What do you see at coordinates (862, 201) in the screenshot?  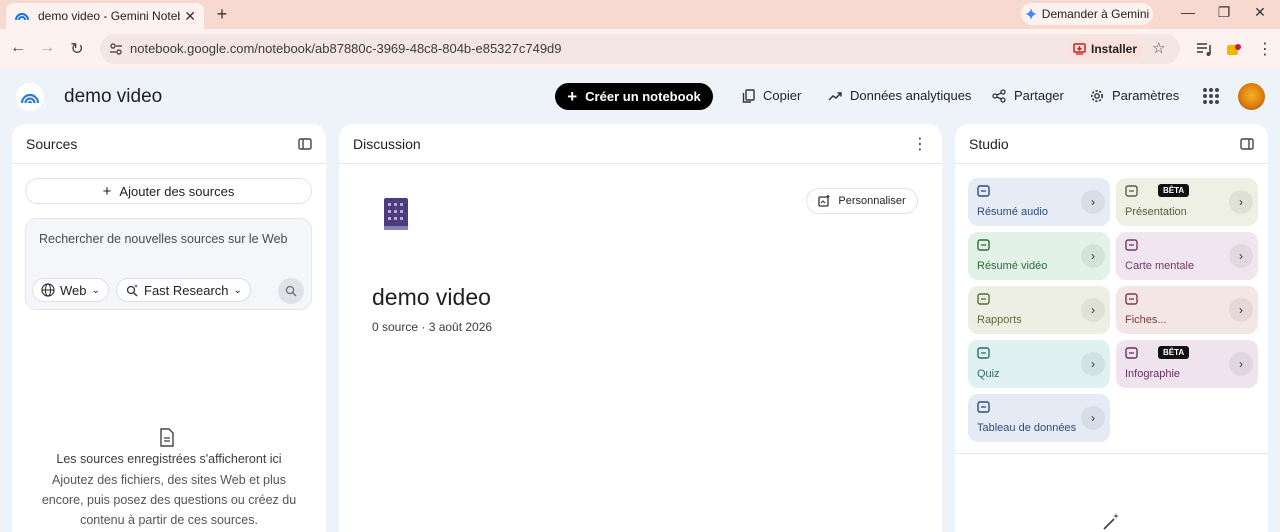 I see `personalize-button: Personnaliser` at bounding box center [862, 201].